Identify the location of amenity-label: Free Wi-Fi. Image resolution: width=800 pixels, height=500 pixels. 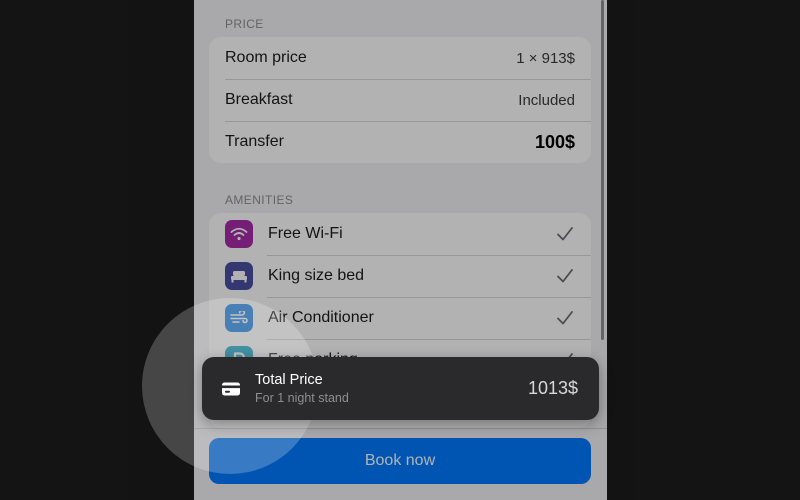
(305, 233).